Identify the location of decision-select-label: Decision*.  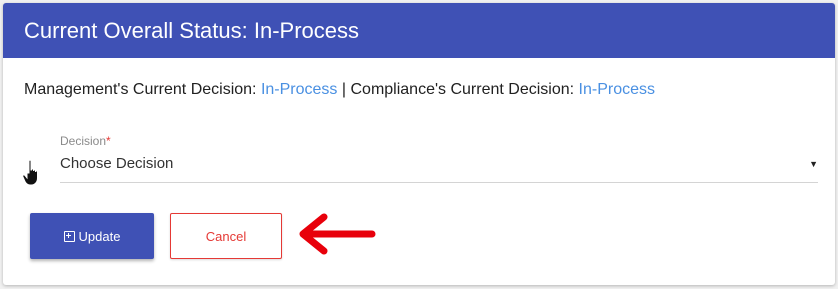
(85, 141).